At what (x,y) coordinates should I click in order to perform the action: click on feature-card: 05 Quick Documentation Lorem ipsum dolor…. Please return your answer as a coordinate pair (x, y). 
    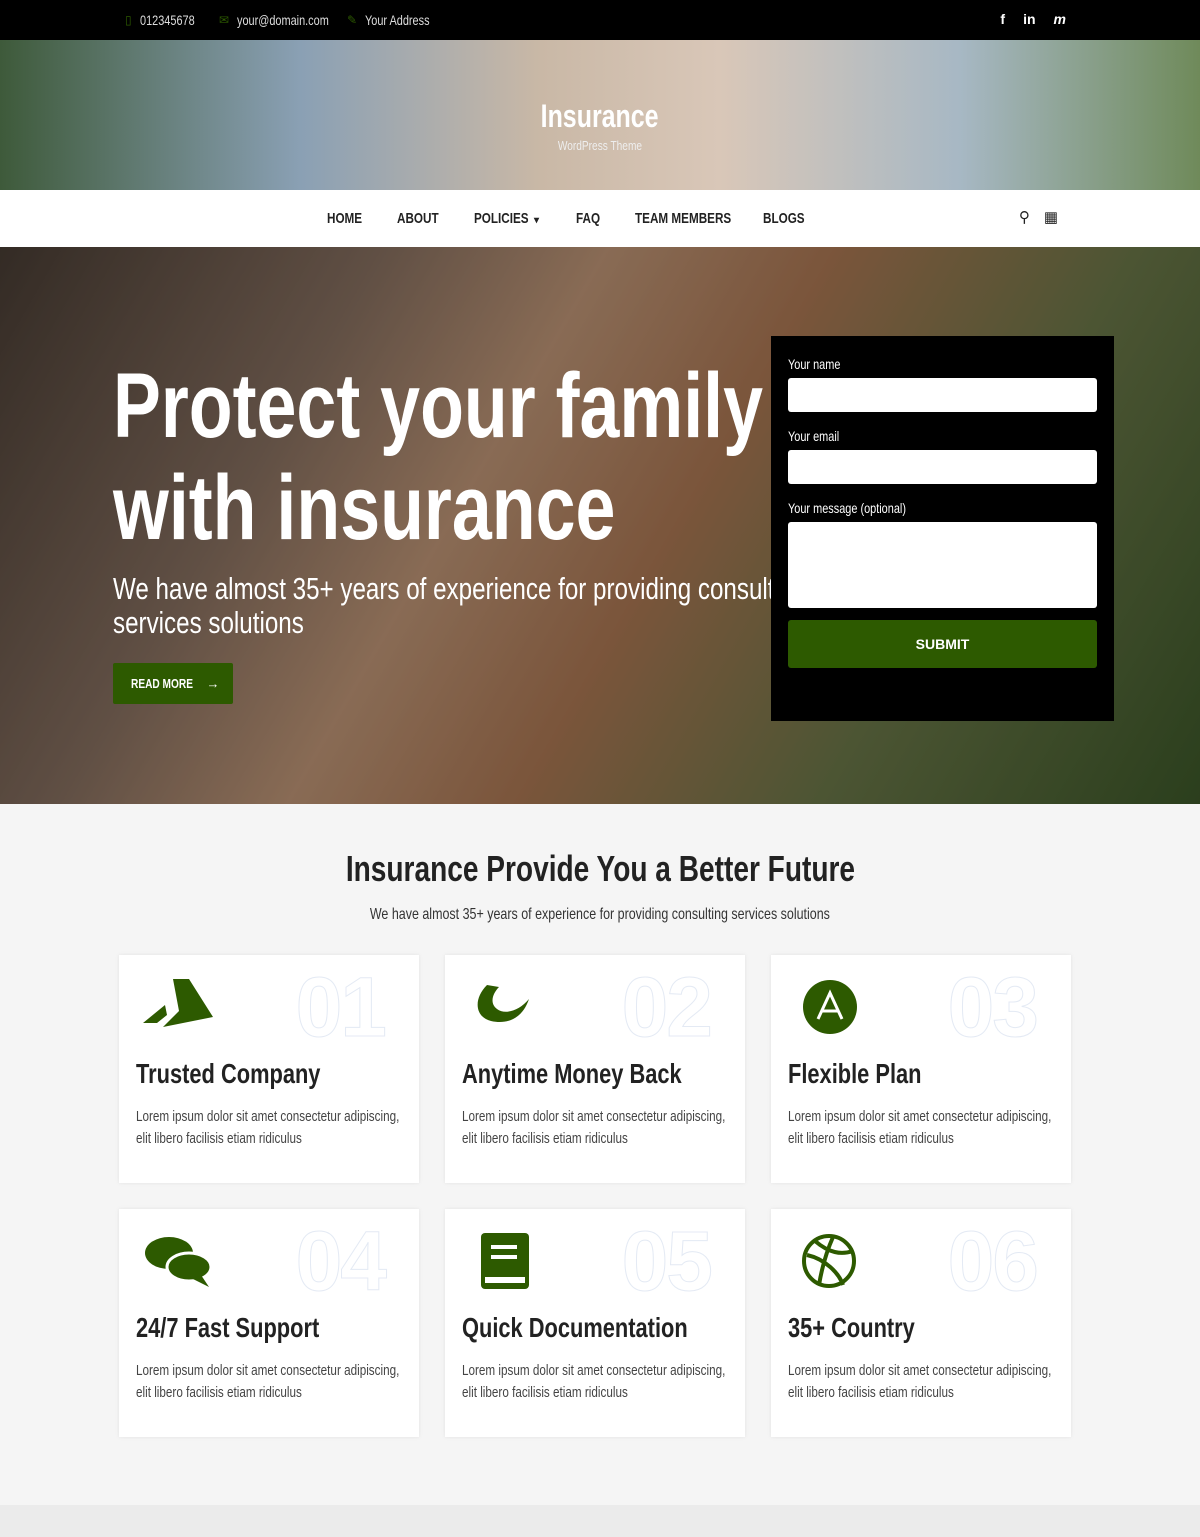
    Looking at the image, I should click on (595, 1323).